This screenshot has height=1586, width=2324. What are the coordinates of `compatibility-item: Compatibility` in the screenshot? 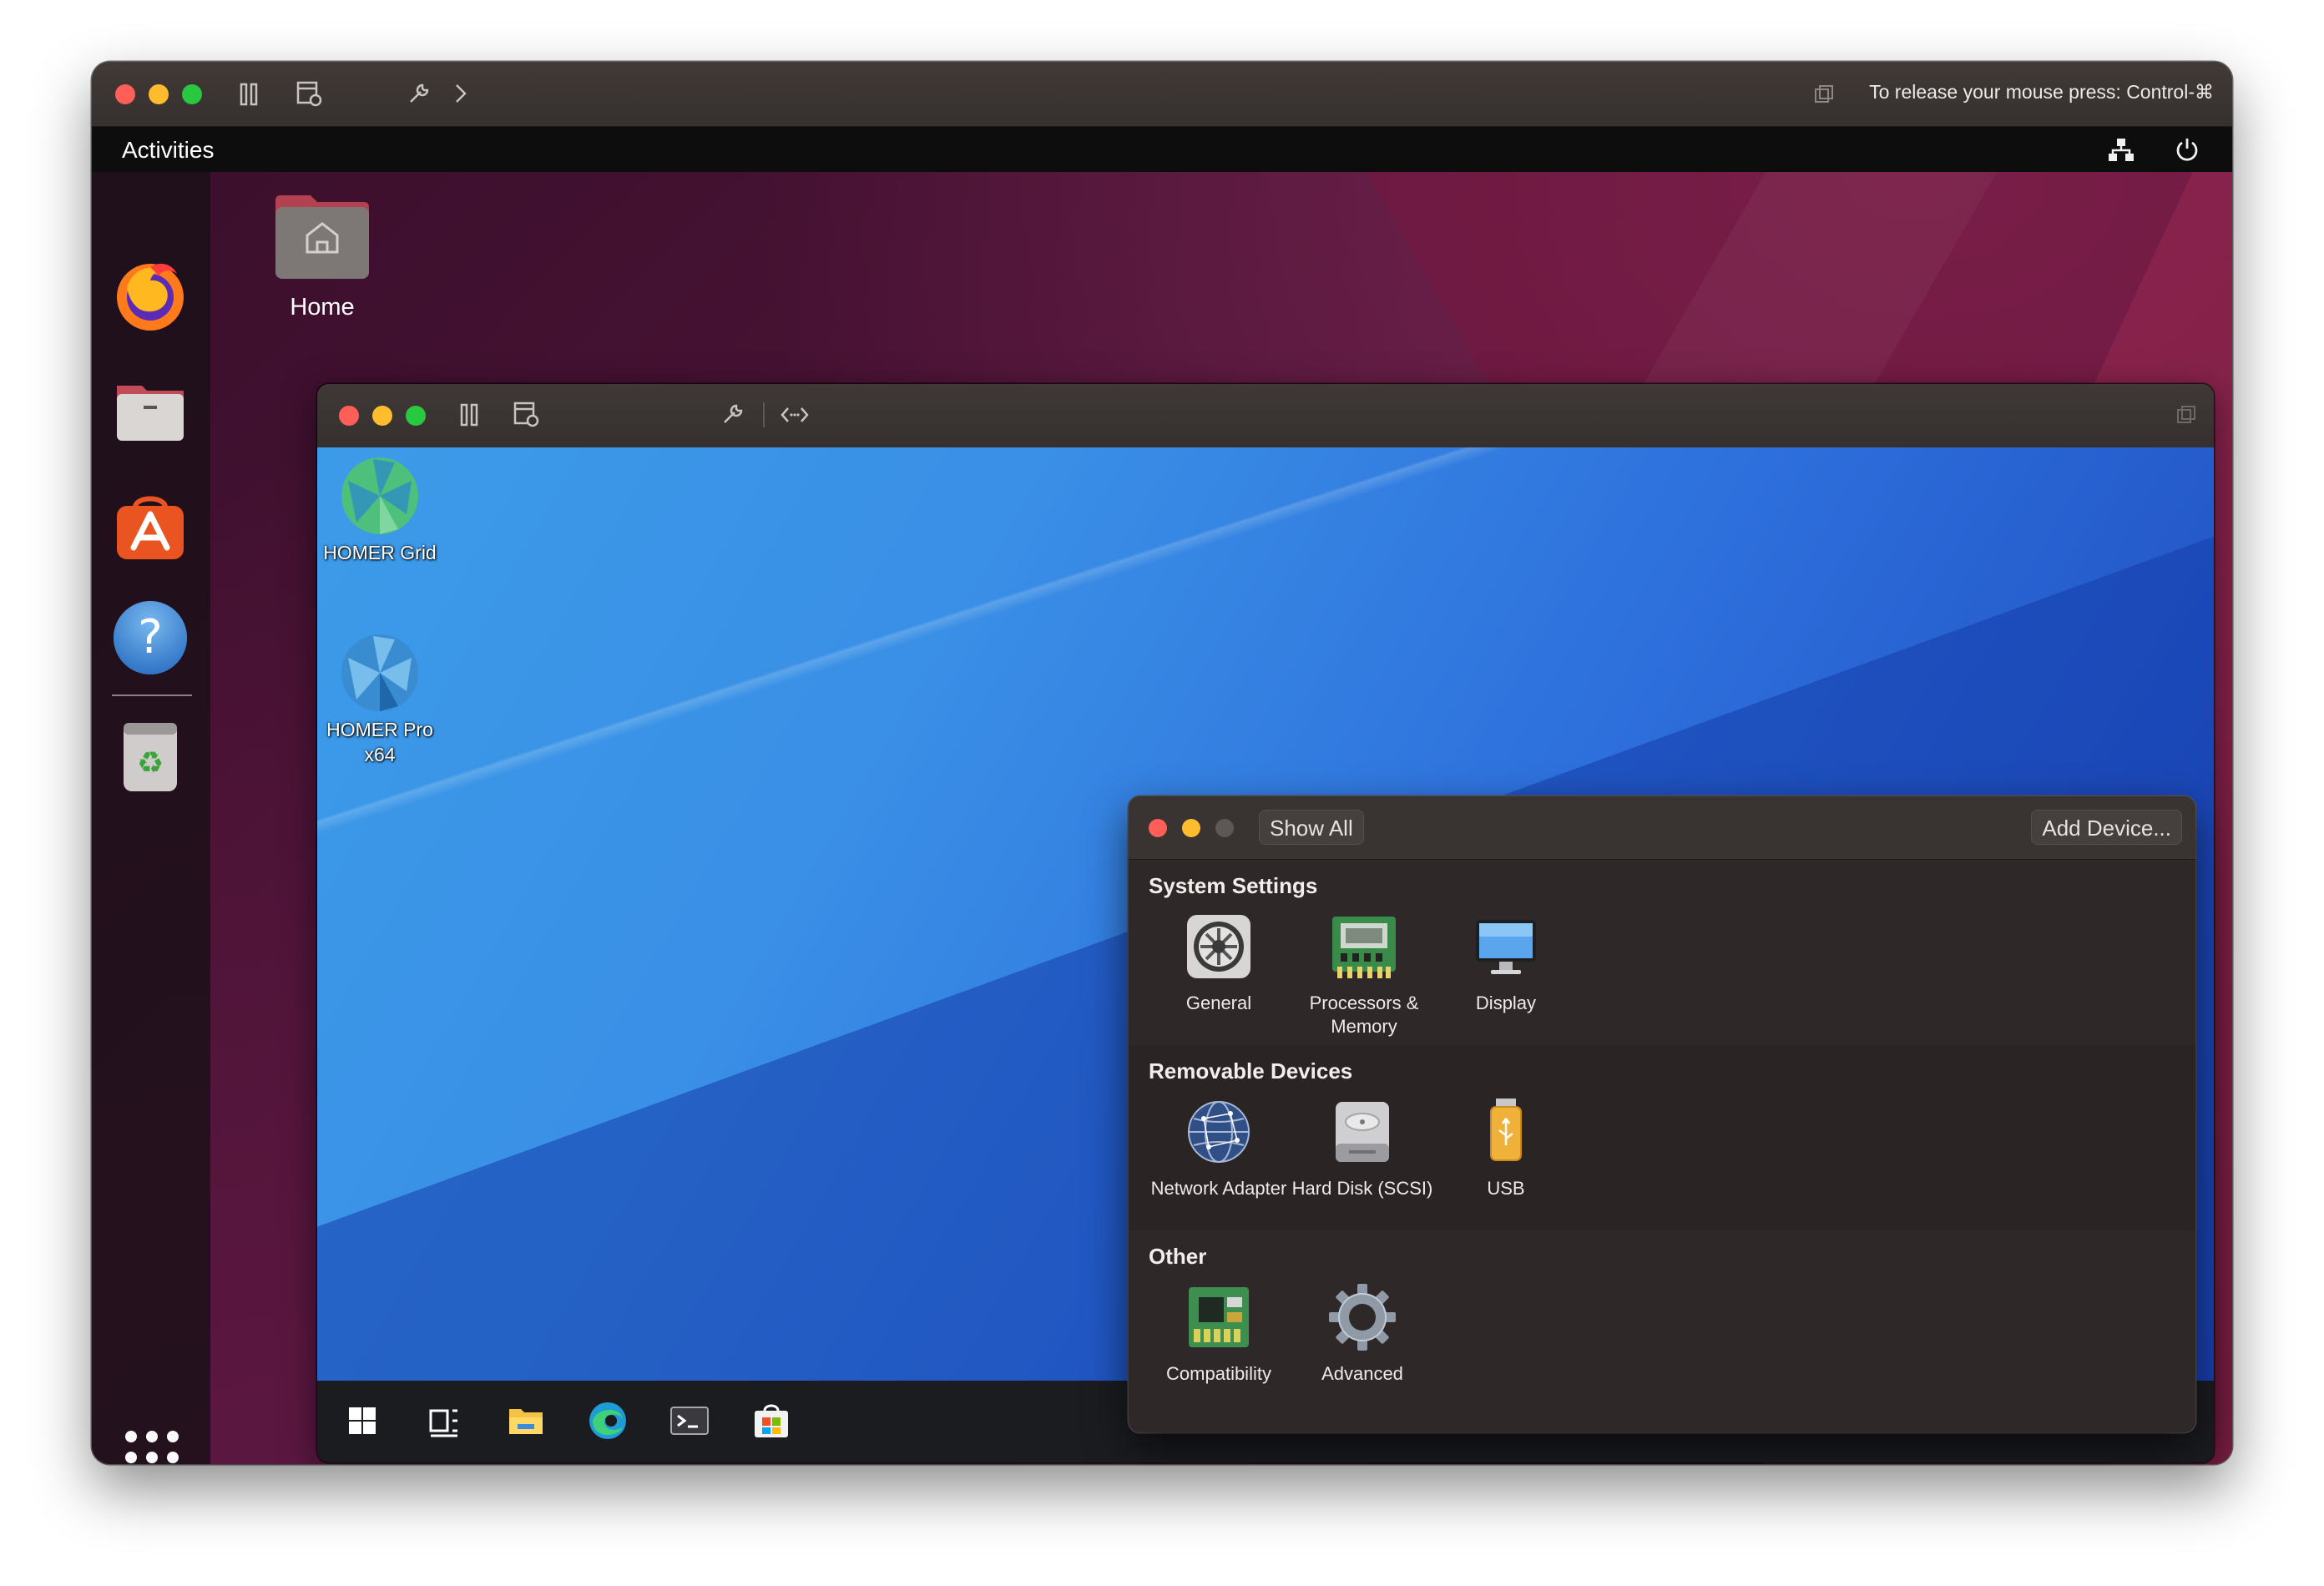 It's located at (1219, 1334).